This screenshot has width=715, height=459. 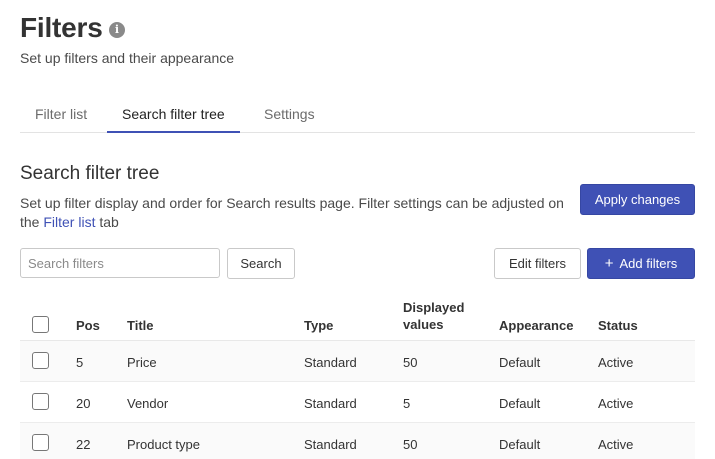 What do you see at coordinates (83, 444) in the screenshot?
I see `row-pos: 22` at bounding box center [83, 444].